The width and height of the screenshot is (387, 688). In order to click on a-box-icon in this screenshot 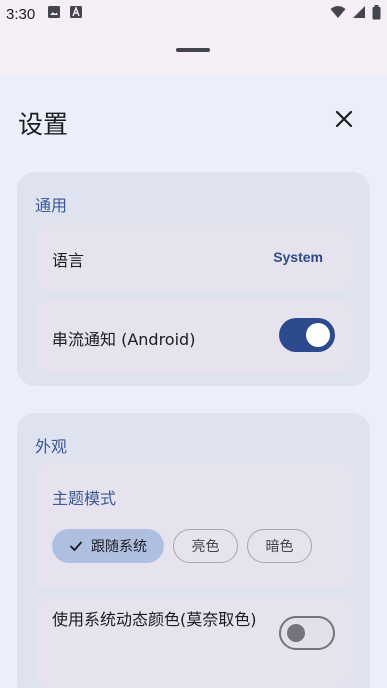, I will do `click(76, 14)`.